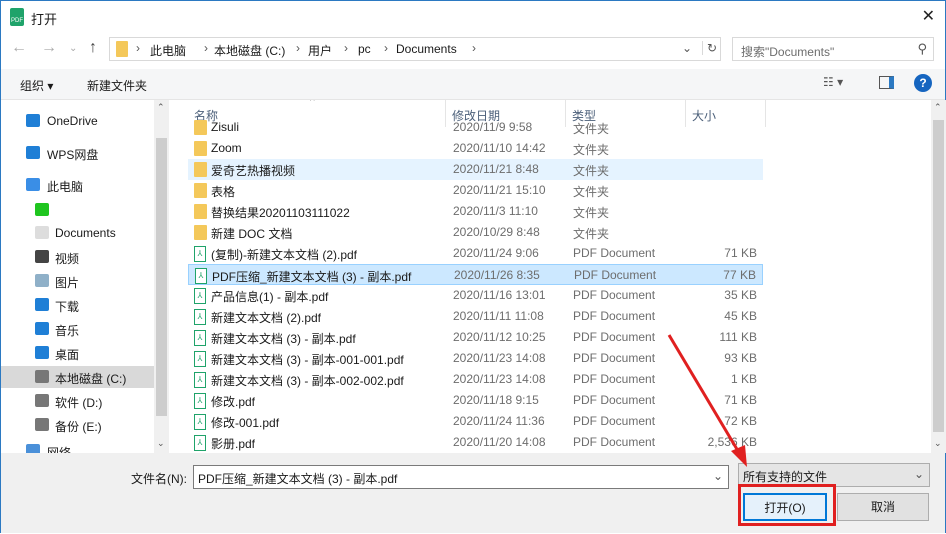 This screenshot has width=946, height=534. I want to click on annotation-arrow, so click(707, 400).